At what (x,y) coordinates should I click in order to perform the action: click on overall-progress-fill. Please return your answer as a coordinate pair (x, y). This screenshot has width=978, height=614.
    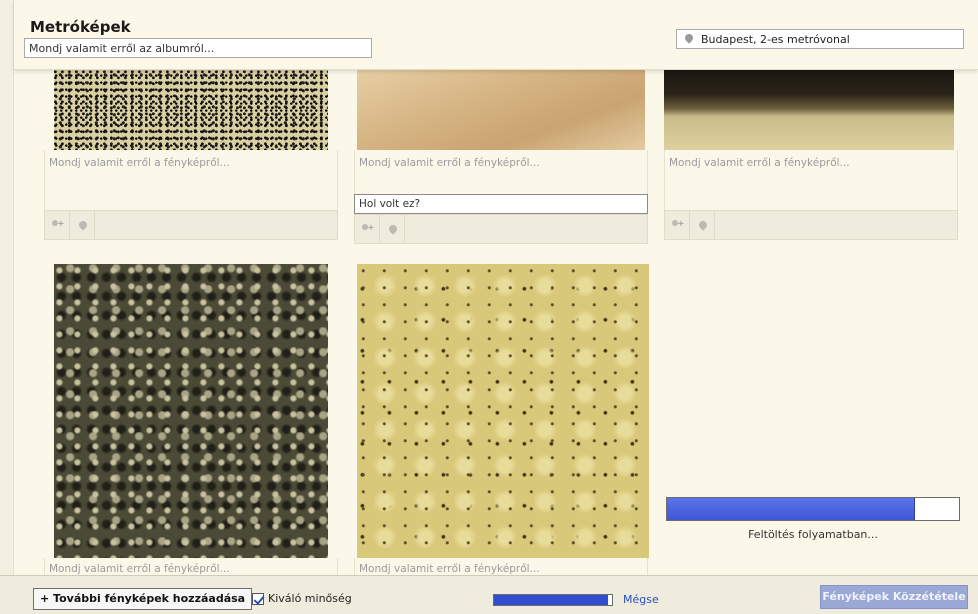
    Looking at the image, I should click on (551, 600).